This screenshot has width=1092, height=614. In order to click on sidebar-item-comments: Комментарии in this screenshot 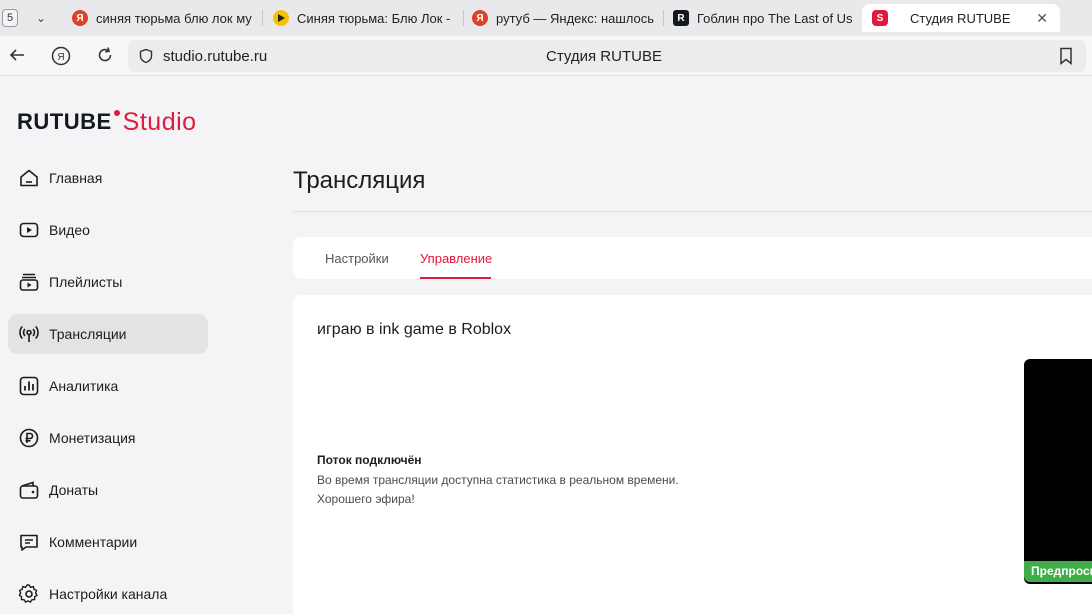, I will do `click(108, 542)`.